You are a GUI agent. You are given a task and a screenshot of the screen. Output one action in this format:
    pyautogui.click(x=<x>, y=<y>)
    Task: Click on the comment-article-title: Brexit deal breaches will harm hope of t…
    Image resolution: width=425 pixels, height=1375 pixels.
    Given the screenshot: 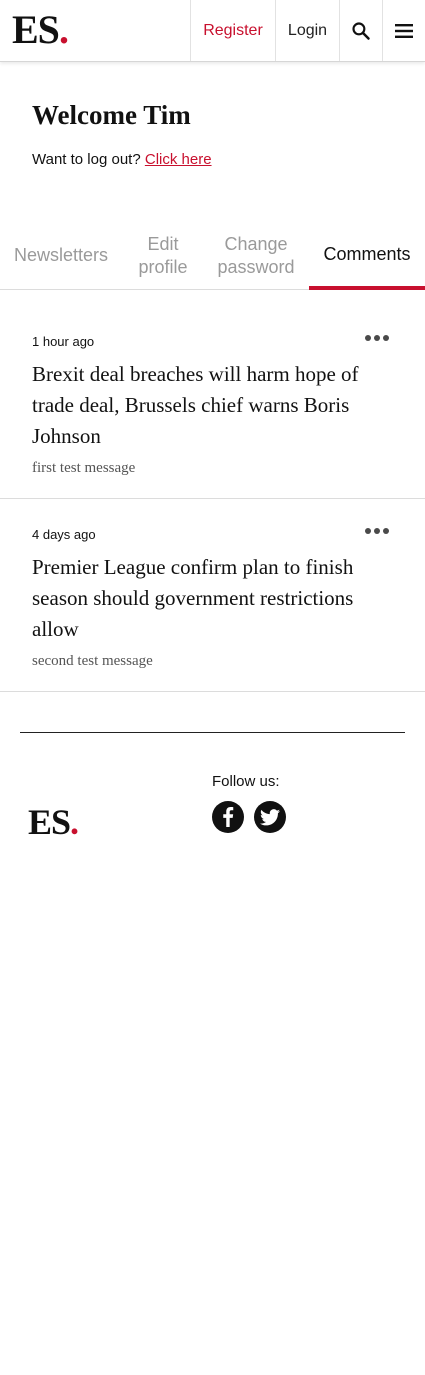 What is the action you would take?
    pyautogui.click(x=212, y=405)
    